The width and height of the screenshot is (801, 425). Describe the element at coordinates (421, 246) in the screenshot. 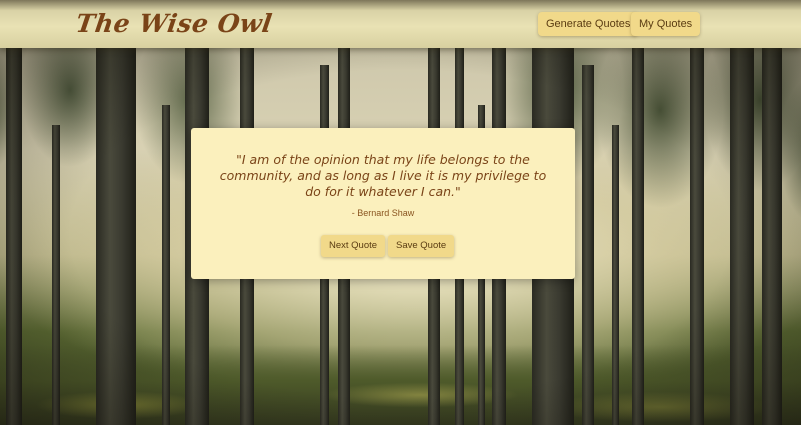

I see `save-quote-button: Save Quote` at that location.